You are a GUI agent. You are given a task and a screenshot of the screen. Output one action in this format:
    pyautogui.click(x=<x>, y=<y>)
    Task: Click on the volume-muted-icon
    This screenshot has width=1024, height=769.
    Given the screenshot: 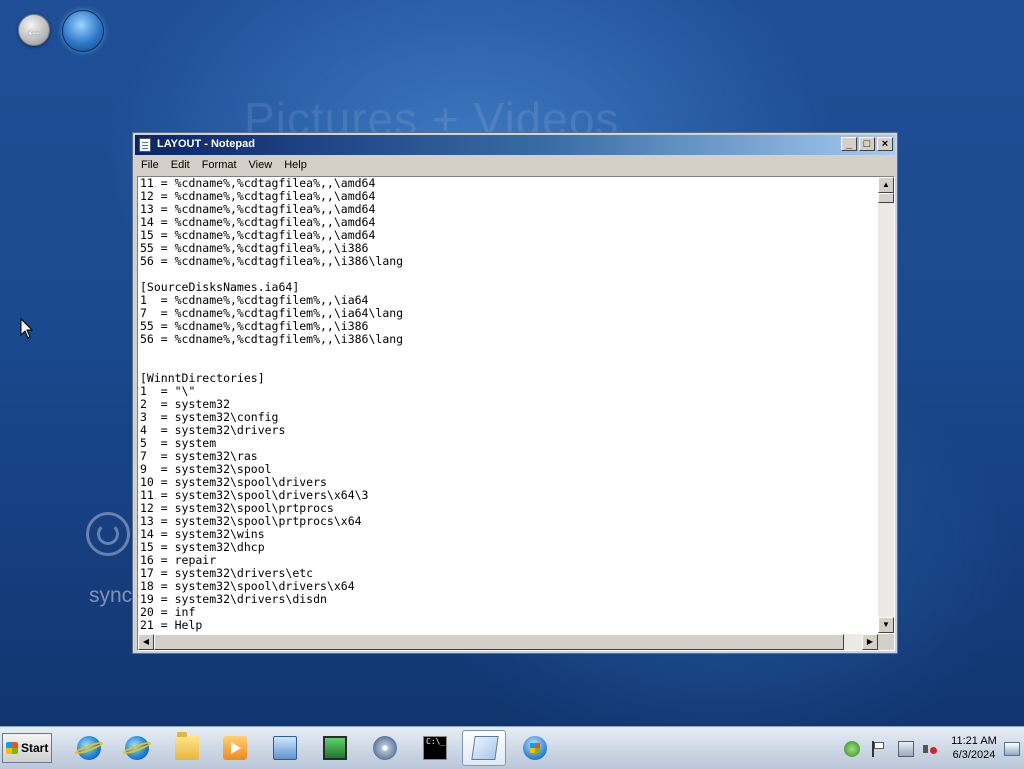 What is the action you would take?
    pyautogui.click(x=930, y=749)
    